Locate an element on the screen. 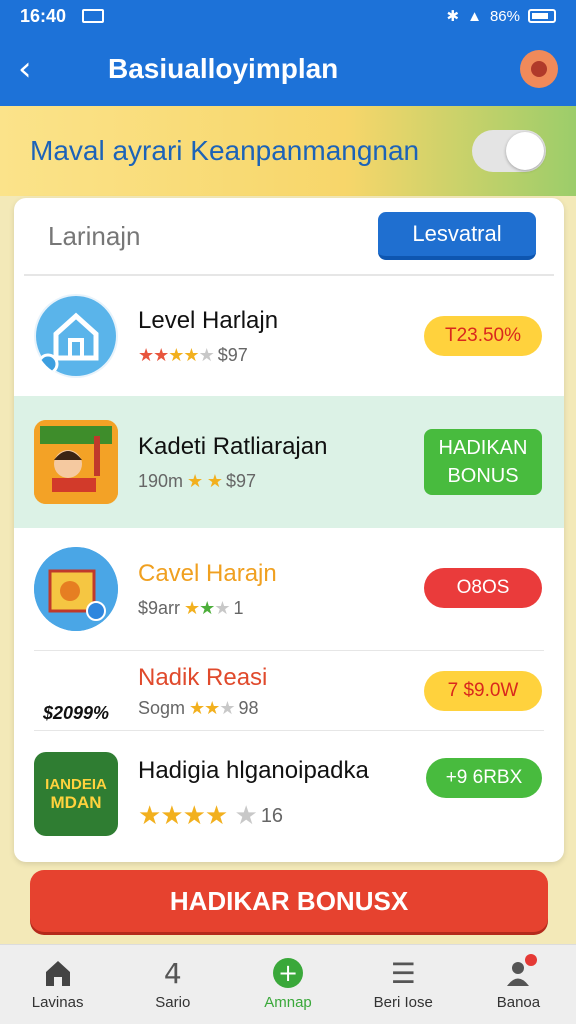 The width and height of the screenshot is (576, 1024). claim-bonus-button: HADIKAR BONUSX is located at coordinates (289, 901).